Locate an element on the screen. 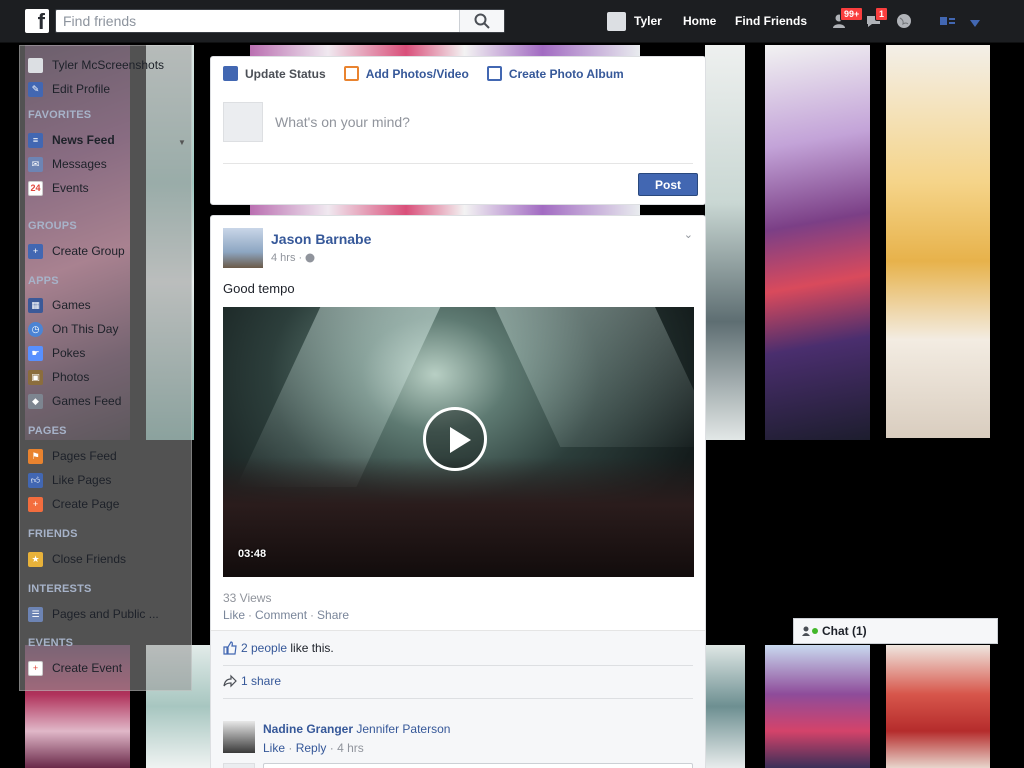 The height and width of the screenshot is (768, 1024). sidebar-item-profile: Tyler McScreenshots is located at coordinates (96, 65).